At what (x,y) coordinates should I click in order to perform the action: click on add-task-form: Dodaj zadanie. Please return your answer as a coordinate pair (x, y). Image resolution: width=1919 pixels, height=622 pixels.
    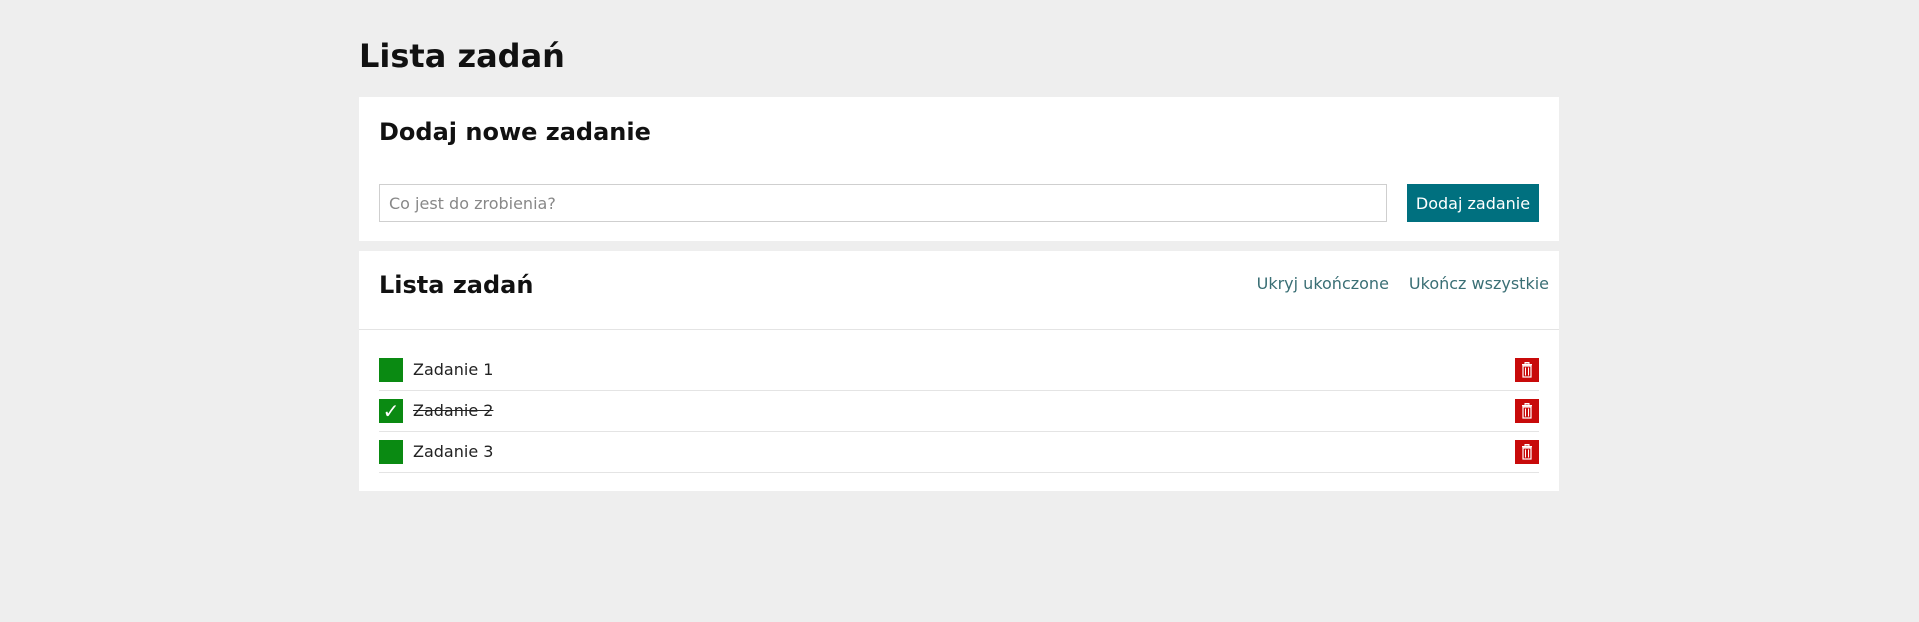
    Looking at the image, I should click on (959, 203).